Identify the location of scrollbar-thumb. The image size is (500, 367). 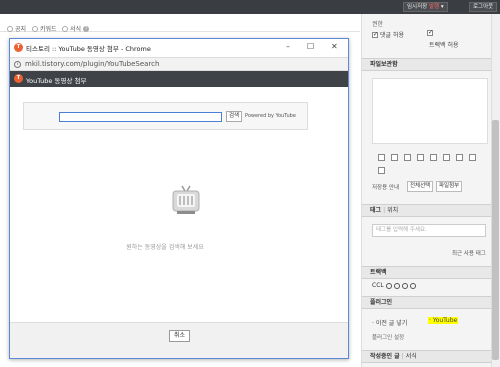
(495, 240).